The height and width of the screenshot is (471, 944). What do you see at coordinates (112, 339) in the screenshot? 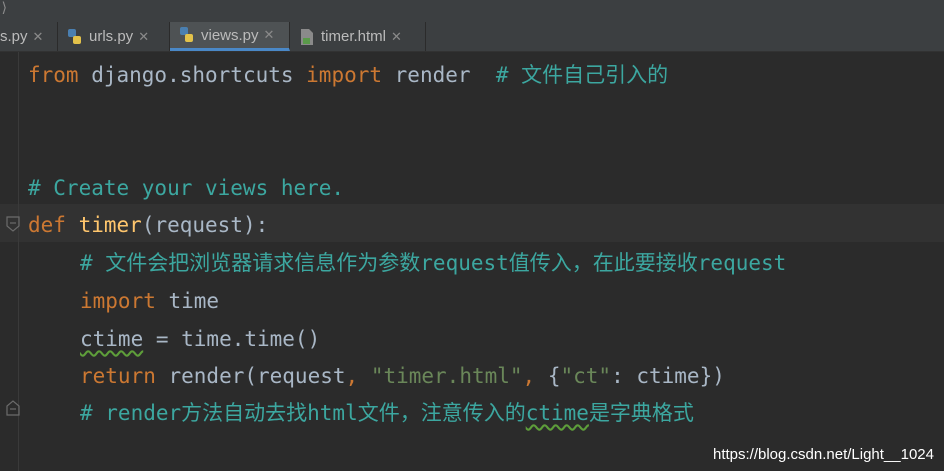
I see `variable-ctime: ctime` at bounding box center [112, 339].